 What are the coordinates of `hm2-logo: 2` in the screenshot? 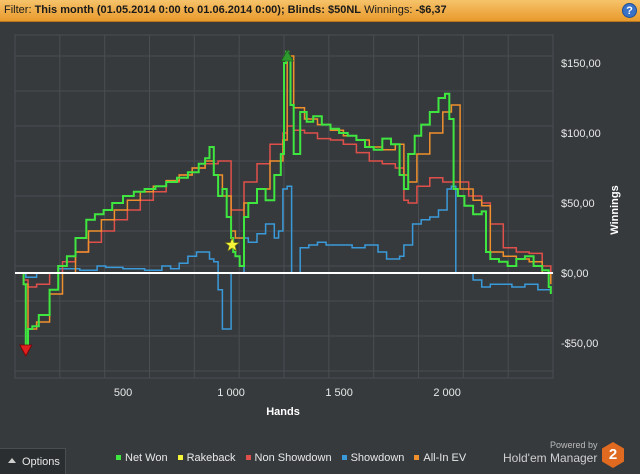 It's located at (613, 455).